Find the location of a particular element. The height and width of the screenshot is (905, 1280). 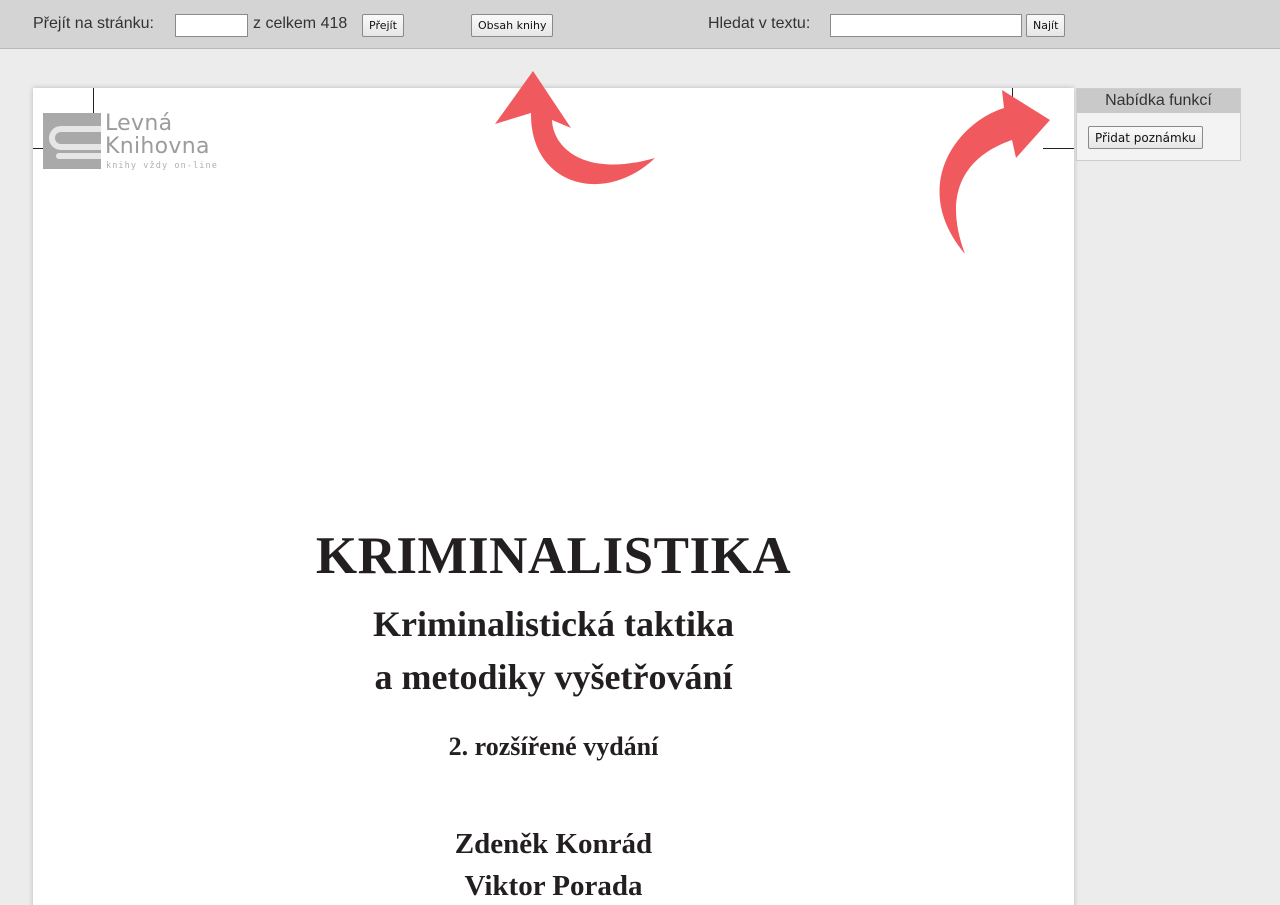

goto-page-button: Přejít is located at coordinates (383, 25).